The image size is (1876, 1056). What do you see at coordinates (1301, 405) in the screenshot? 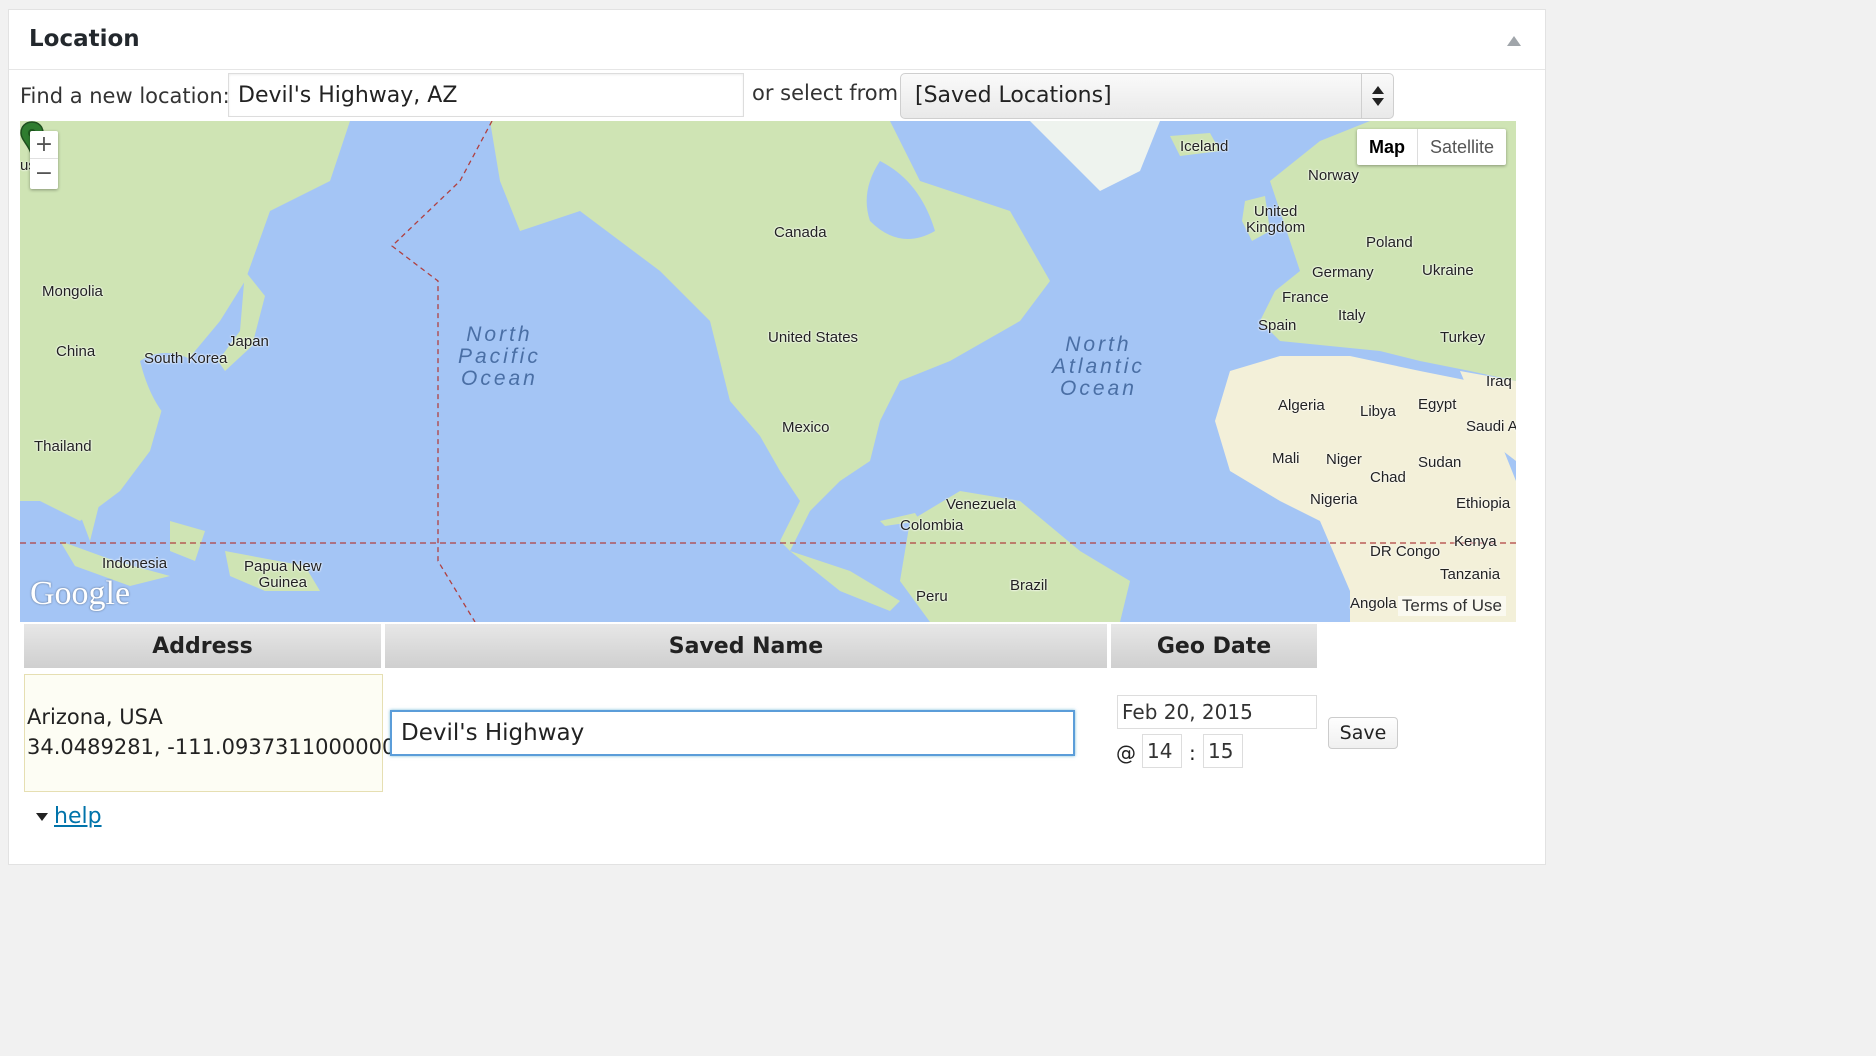
I see `map-label-algeria: Algeria` at bounding box center [1301, 405].